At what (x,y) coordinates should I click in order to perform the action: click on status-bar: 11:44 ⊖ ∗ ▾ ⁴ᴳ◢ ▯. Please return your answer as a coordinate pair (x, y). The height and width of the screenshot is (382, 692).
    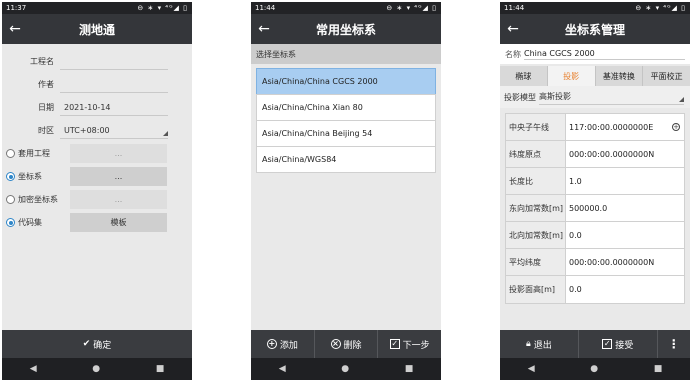
    Looking at the image, I should click on (346, 8).